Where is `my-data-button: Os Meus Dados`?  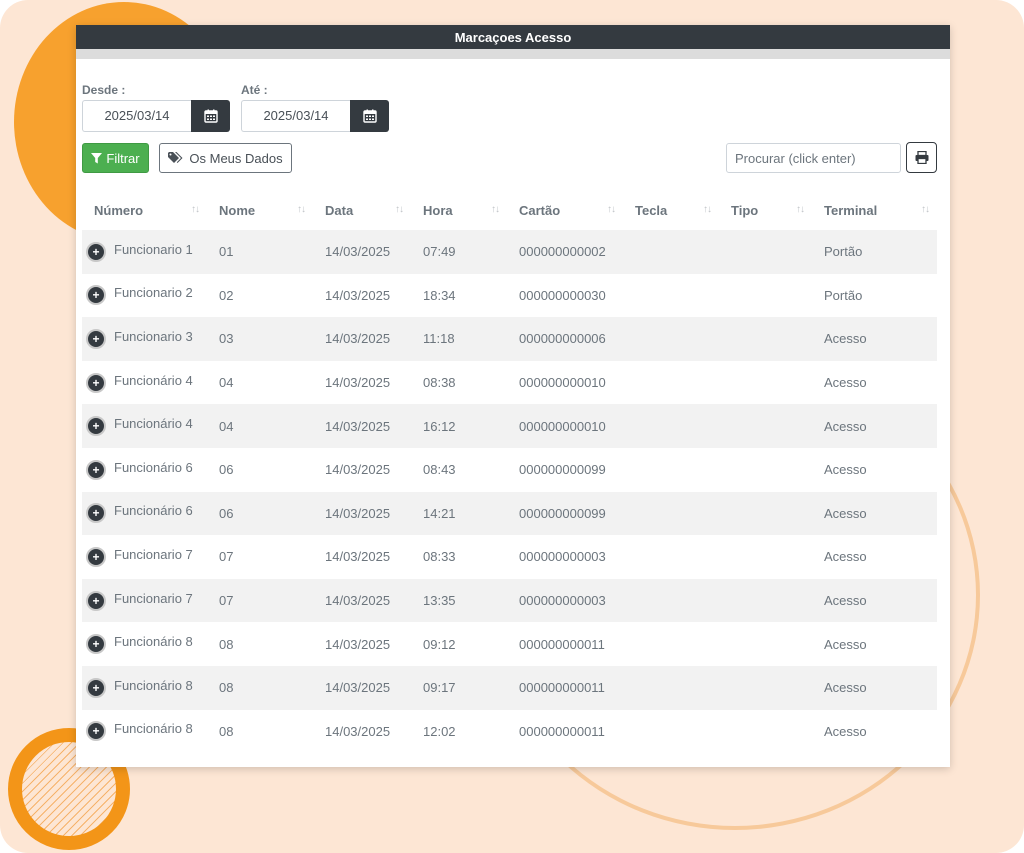 my-data-button: Os Meus Dados is located at coordinates (225, 158).